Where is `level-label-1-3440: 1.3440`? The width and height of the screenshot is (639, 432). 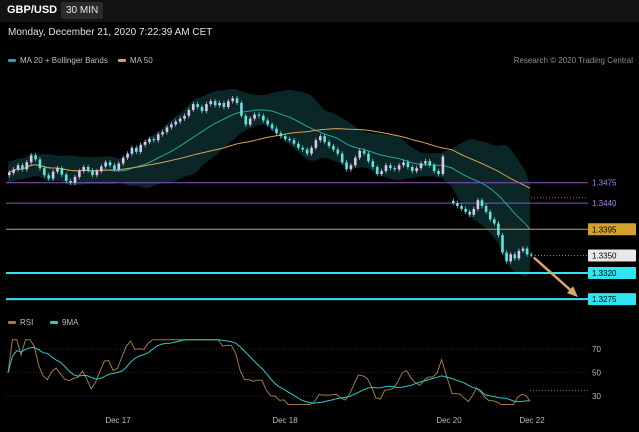 level-label-1-3440: 1.3440 is located at coordinates (604, 203).